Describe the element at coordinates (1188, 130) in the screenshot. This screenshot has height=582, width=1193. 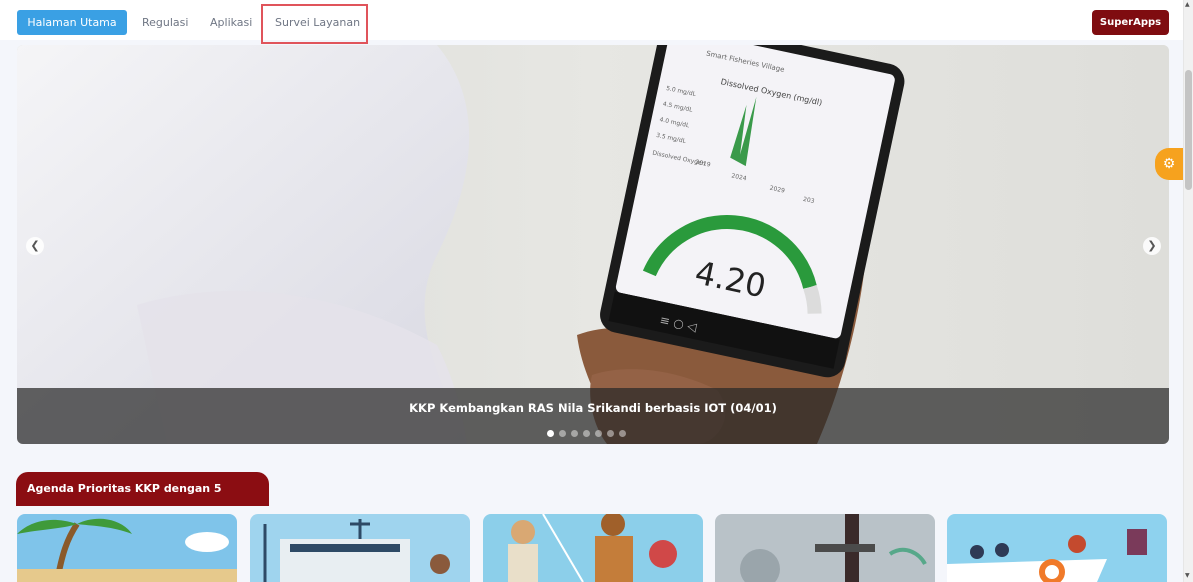
I see `scrollbar-thumb` at that location.